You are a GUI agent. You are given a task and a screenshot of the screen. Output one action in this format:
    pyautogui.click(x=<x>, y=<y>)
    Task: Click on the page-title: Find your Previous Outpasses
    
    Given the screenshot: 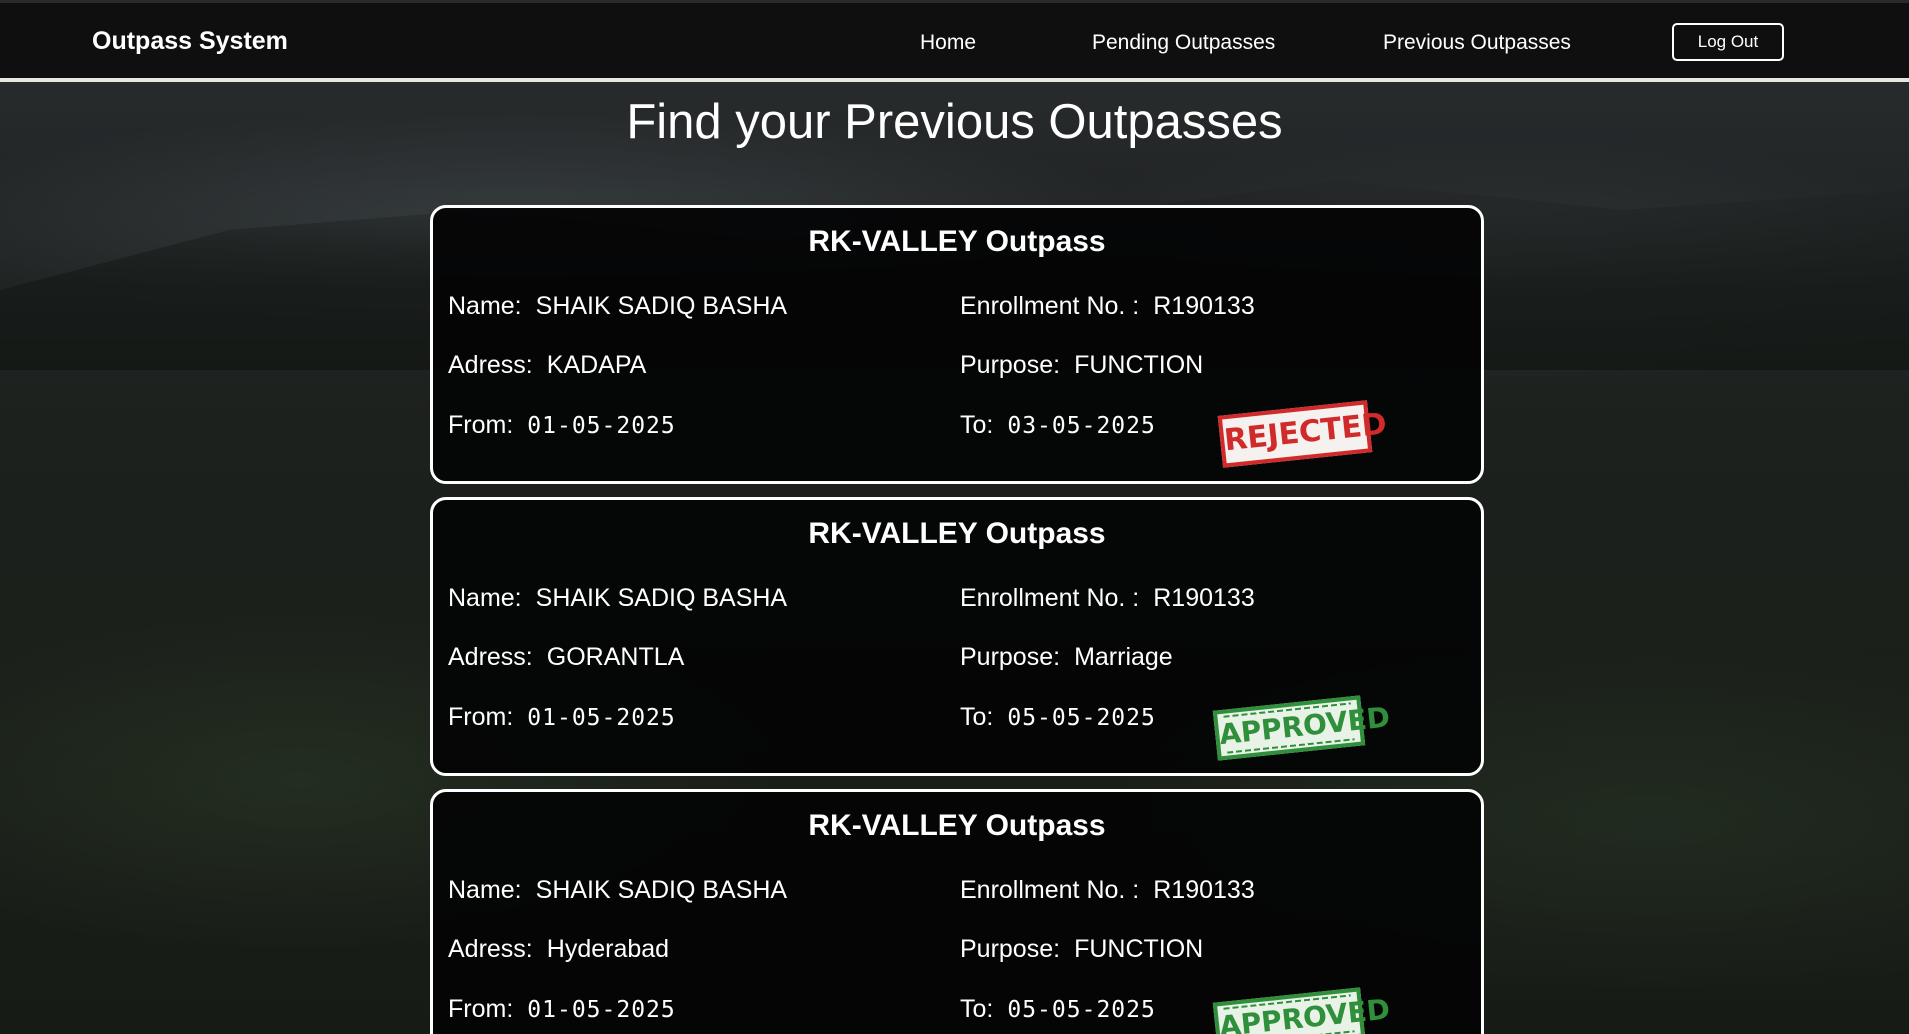 What is the action you would take?
    pyautogui.click(x=954, y=122)
    